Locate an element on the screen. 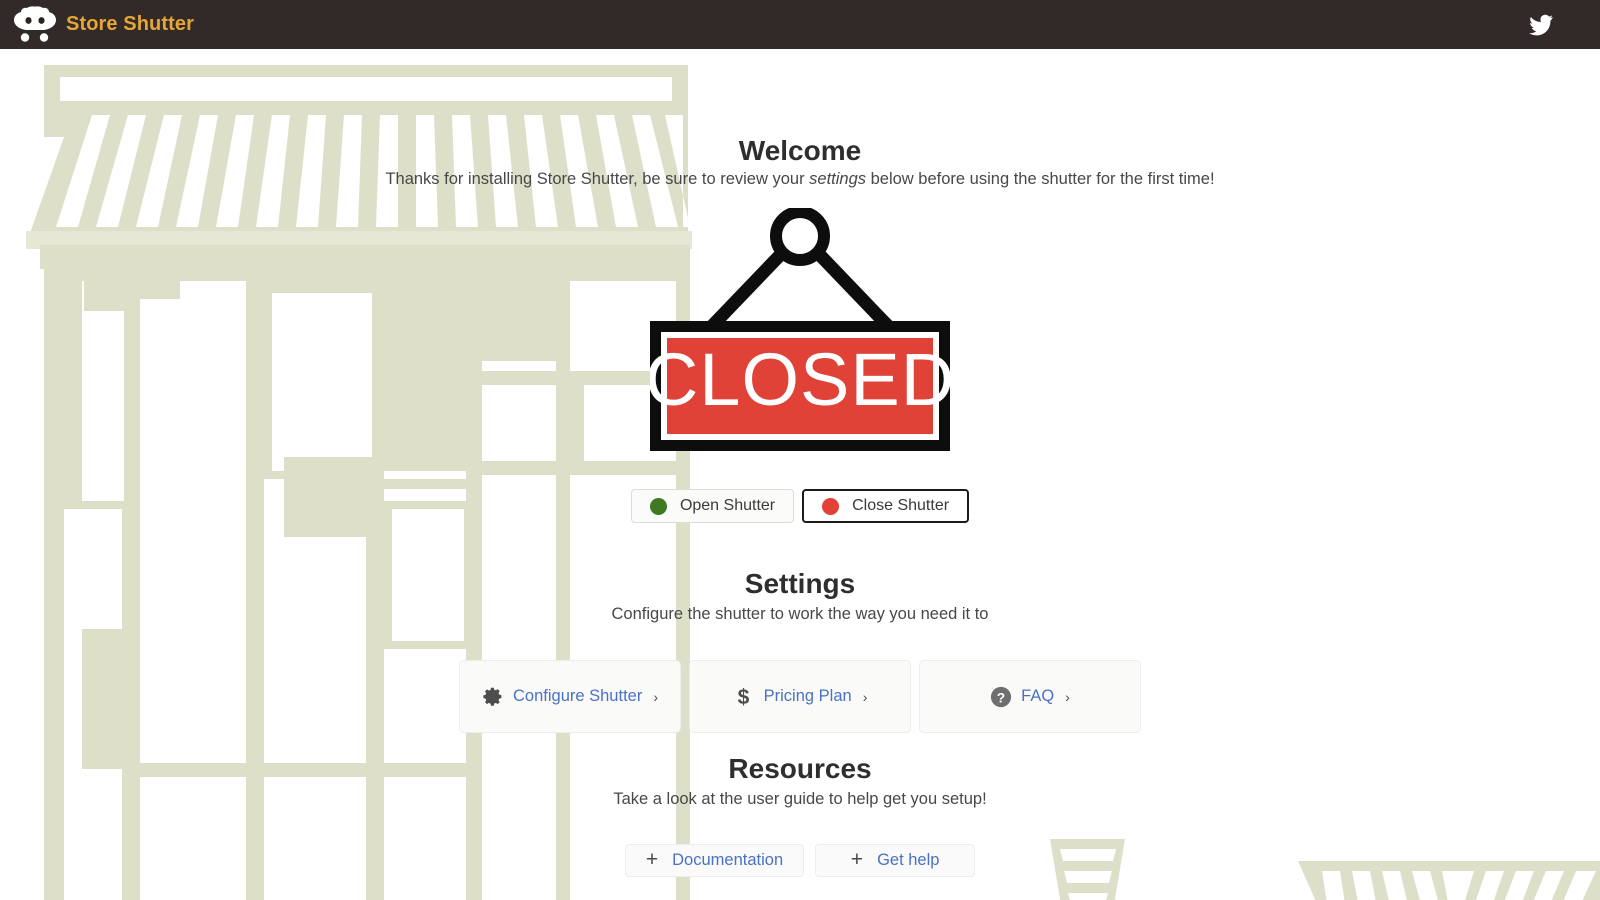 The height and width of the screenshot is (900, 1600). brand: Store Shutter is located at coordinates (103, 24).